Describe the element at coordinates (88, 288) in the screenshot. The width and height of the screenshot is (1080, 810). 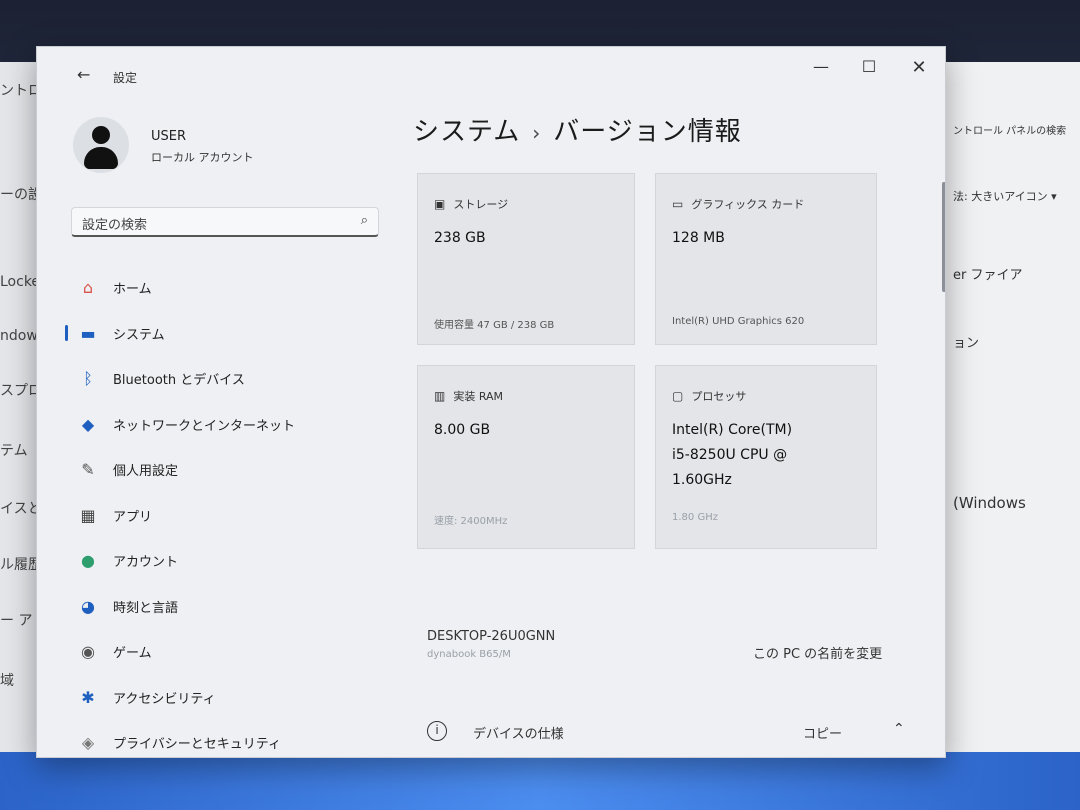
I see `home-icon: ⌂` at that location.